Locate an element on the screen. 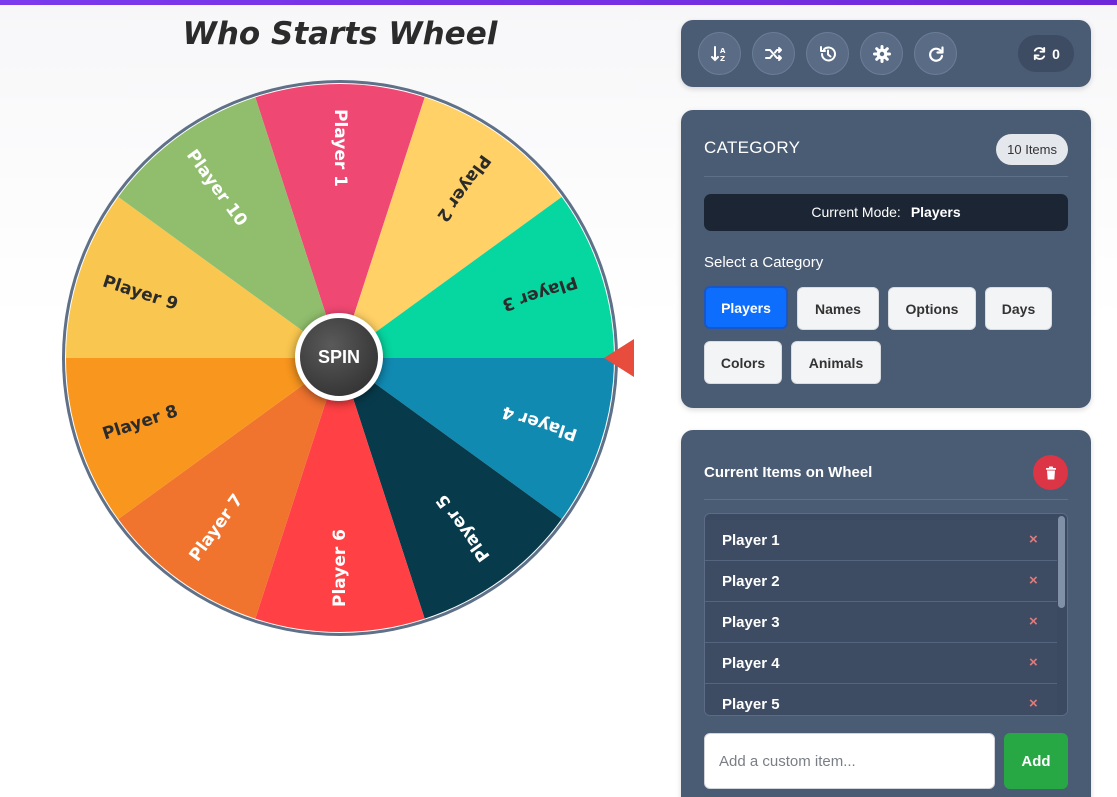 Image resolution: width=1117 pixels, height=797 pixels. spin-counter: 0 is located at coordinates (1046, 53).